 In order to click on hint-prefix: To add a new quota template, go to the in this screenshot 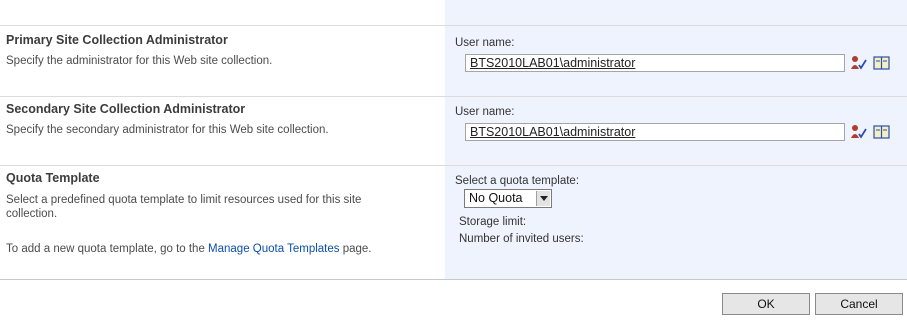, I will do `click(107, 249)`.